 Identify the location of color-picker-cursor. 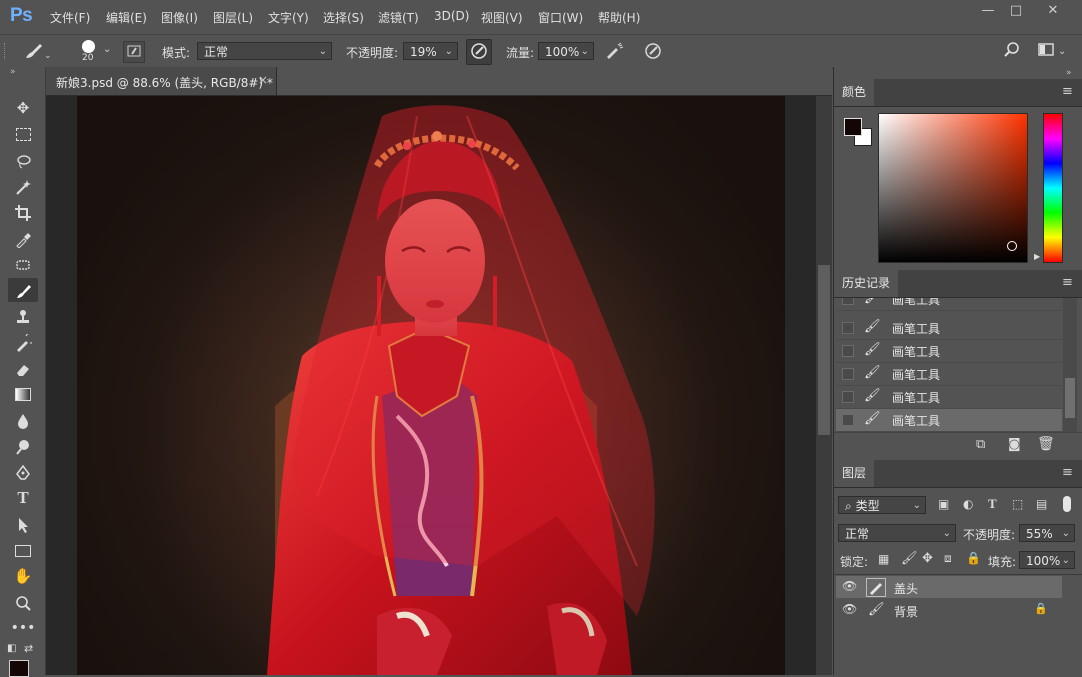
(1012, 246).